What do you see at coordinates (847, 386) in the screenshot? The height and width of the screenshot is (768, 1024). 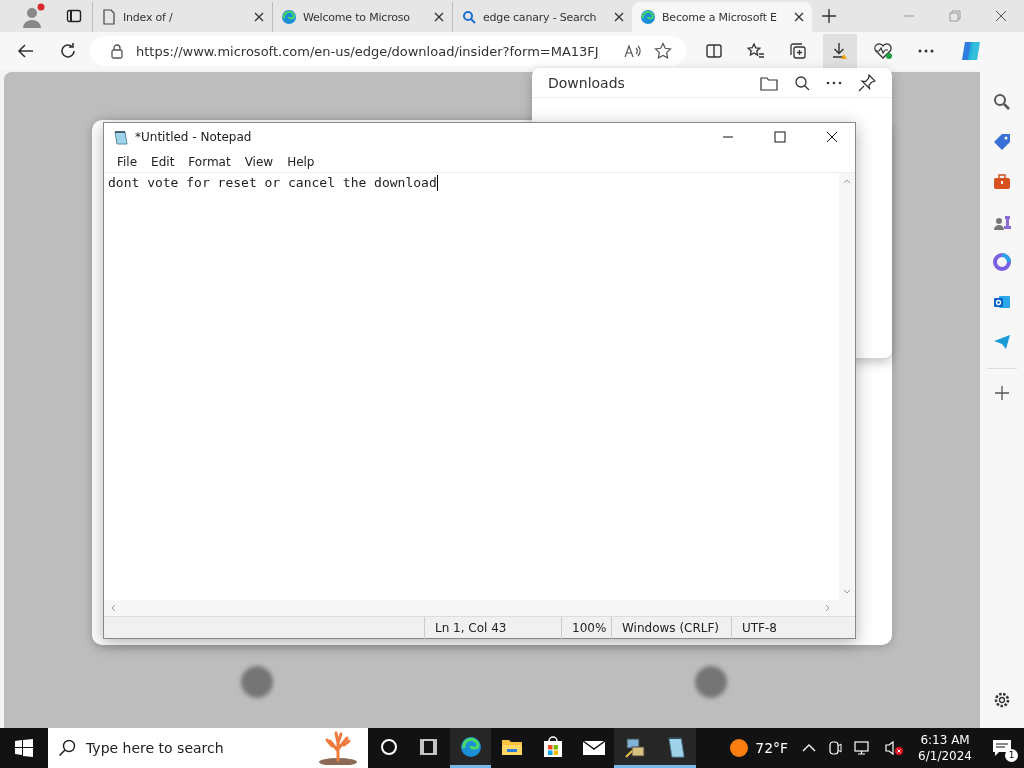 I see `vertical-scrollbar` at bounding box center [847, 386].